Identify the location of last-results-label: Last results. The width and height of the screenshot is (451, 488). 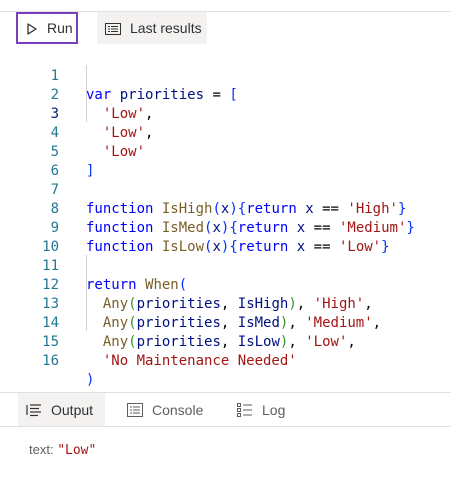
(166, 28).